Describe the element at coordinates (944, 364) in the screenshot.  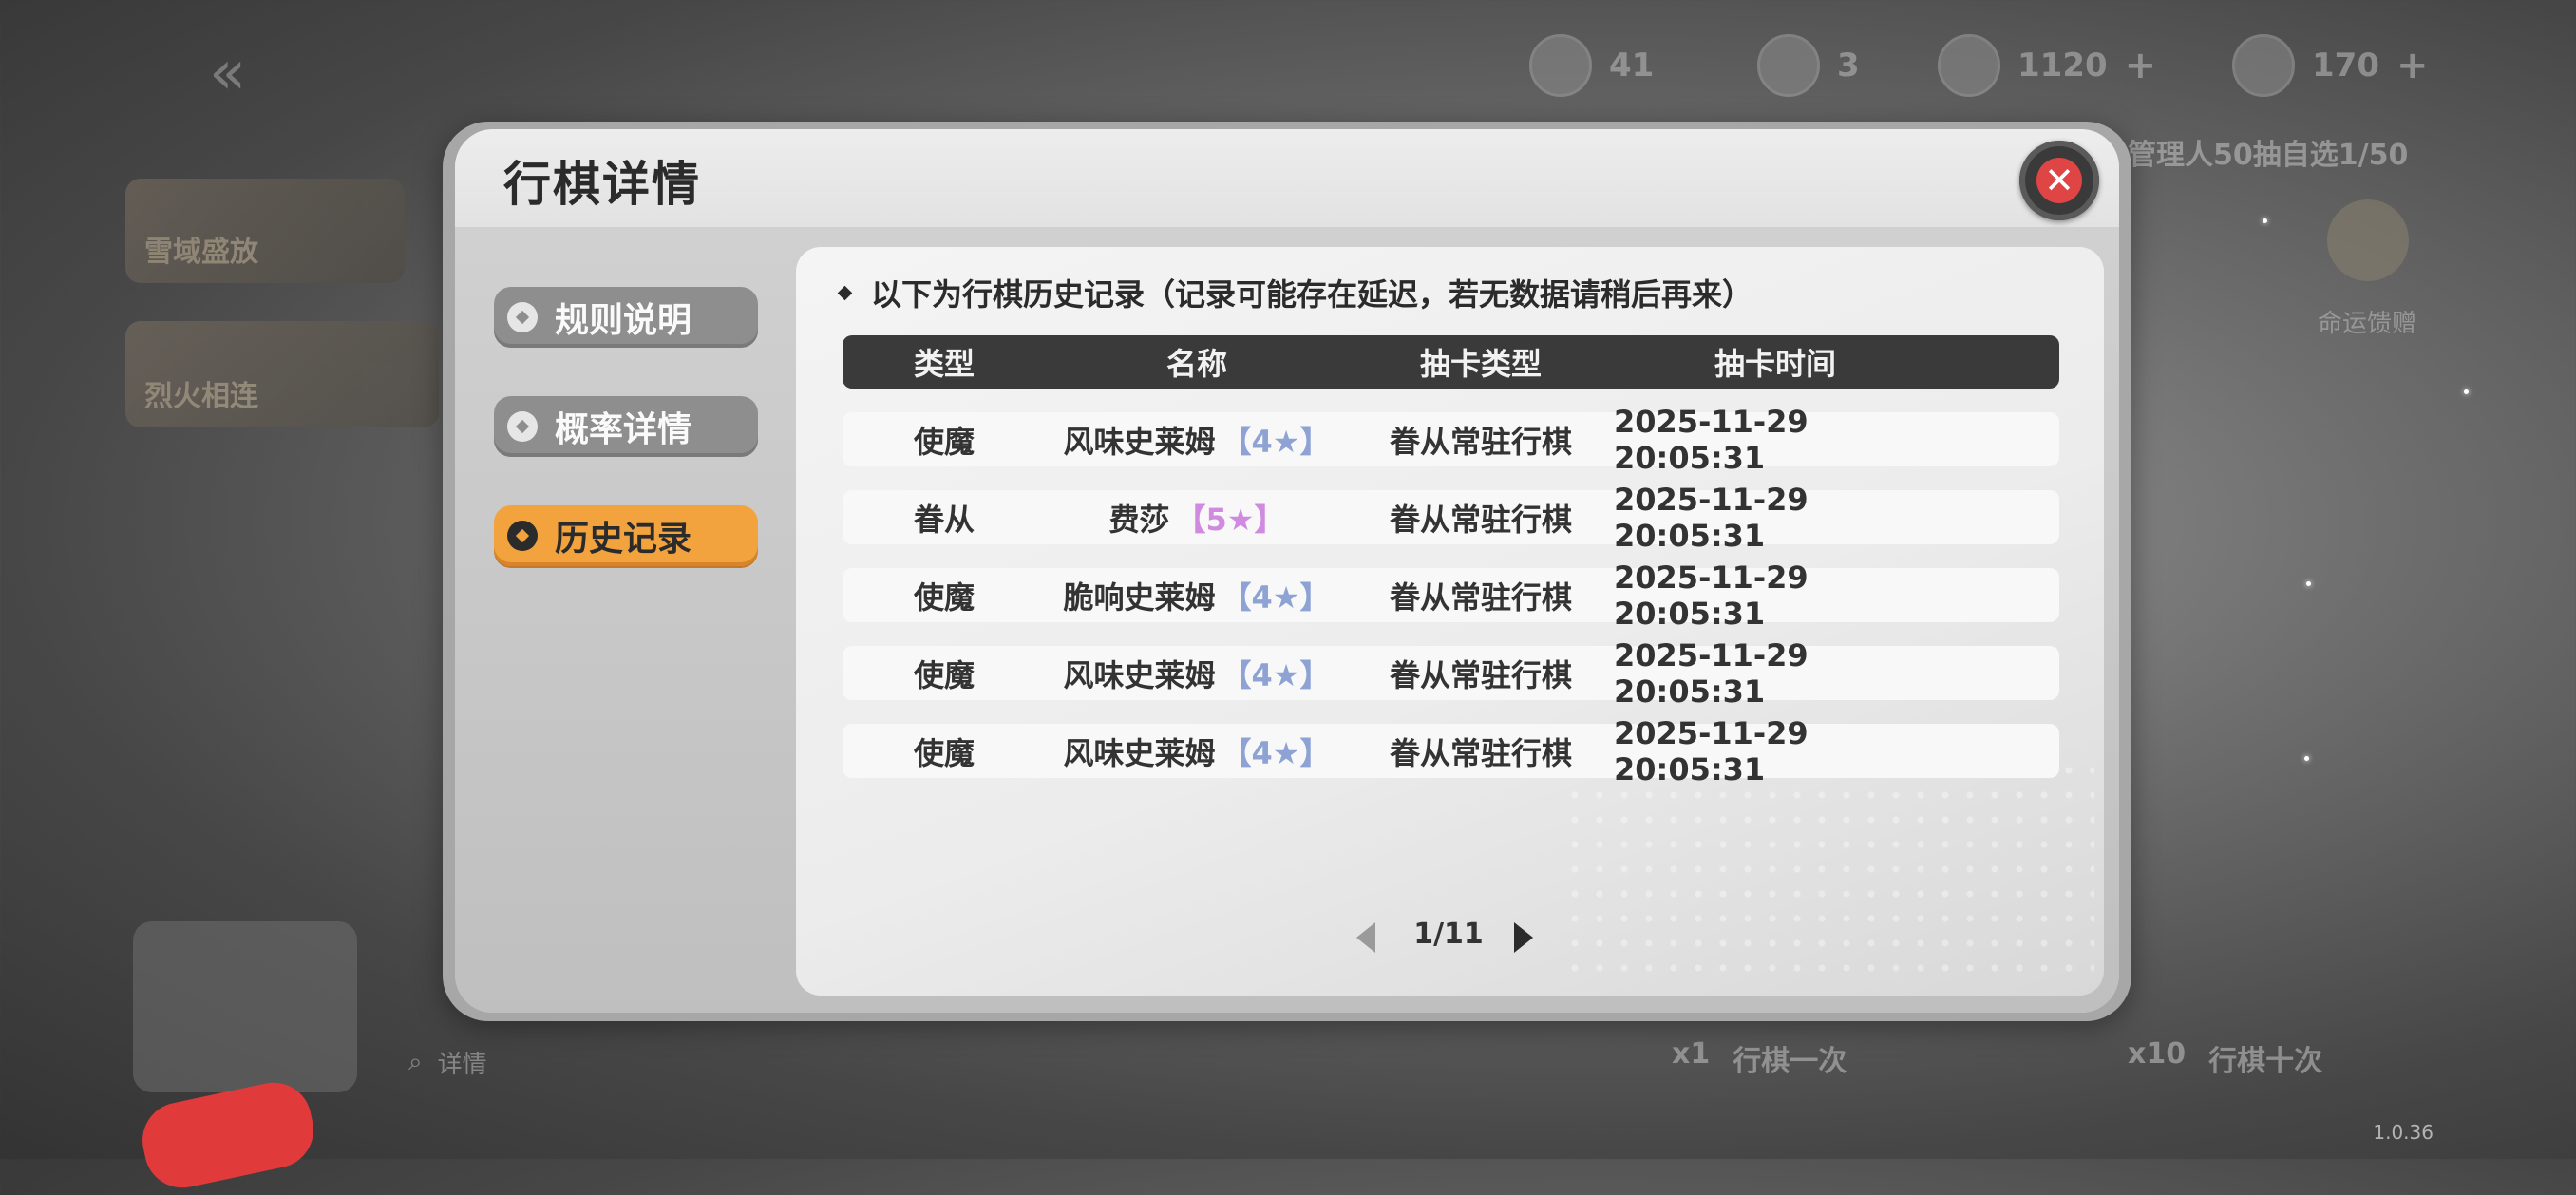
I see `column-header-type: 类型` at that location.